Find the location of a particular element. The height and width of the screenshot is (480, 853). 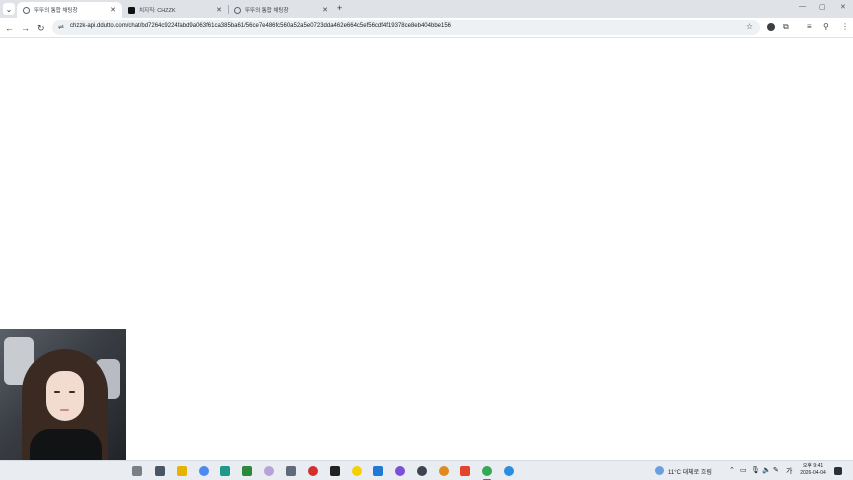

blender-icon is located at coordinates (444, 471).